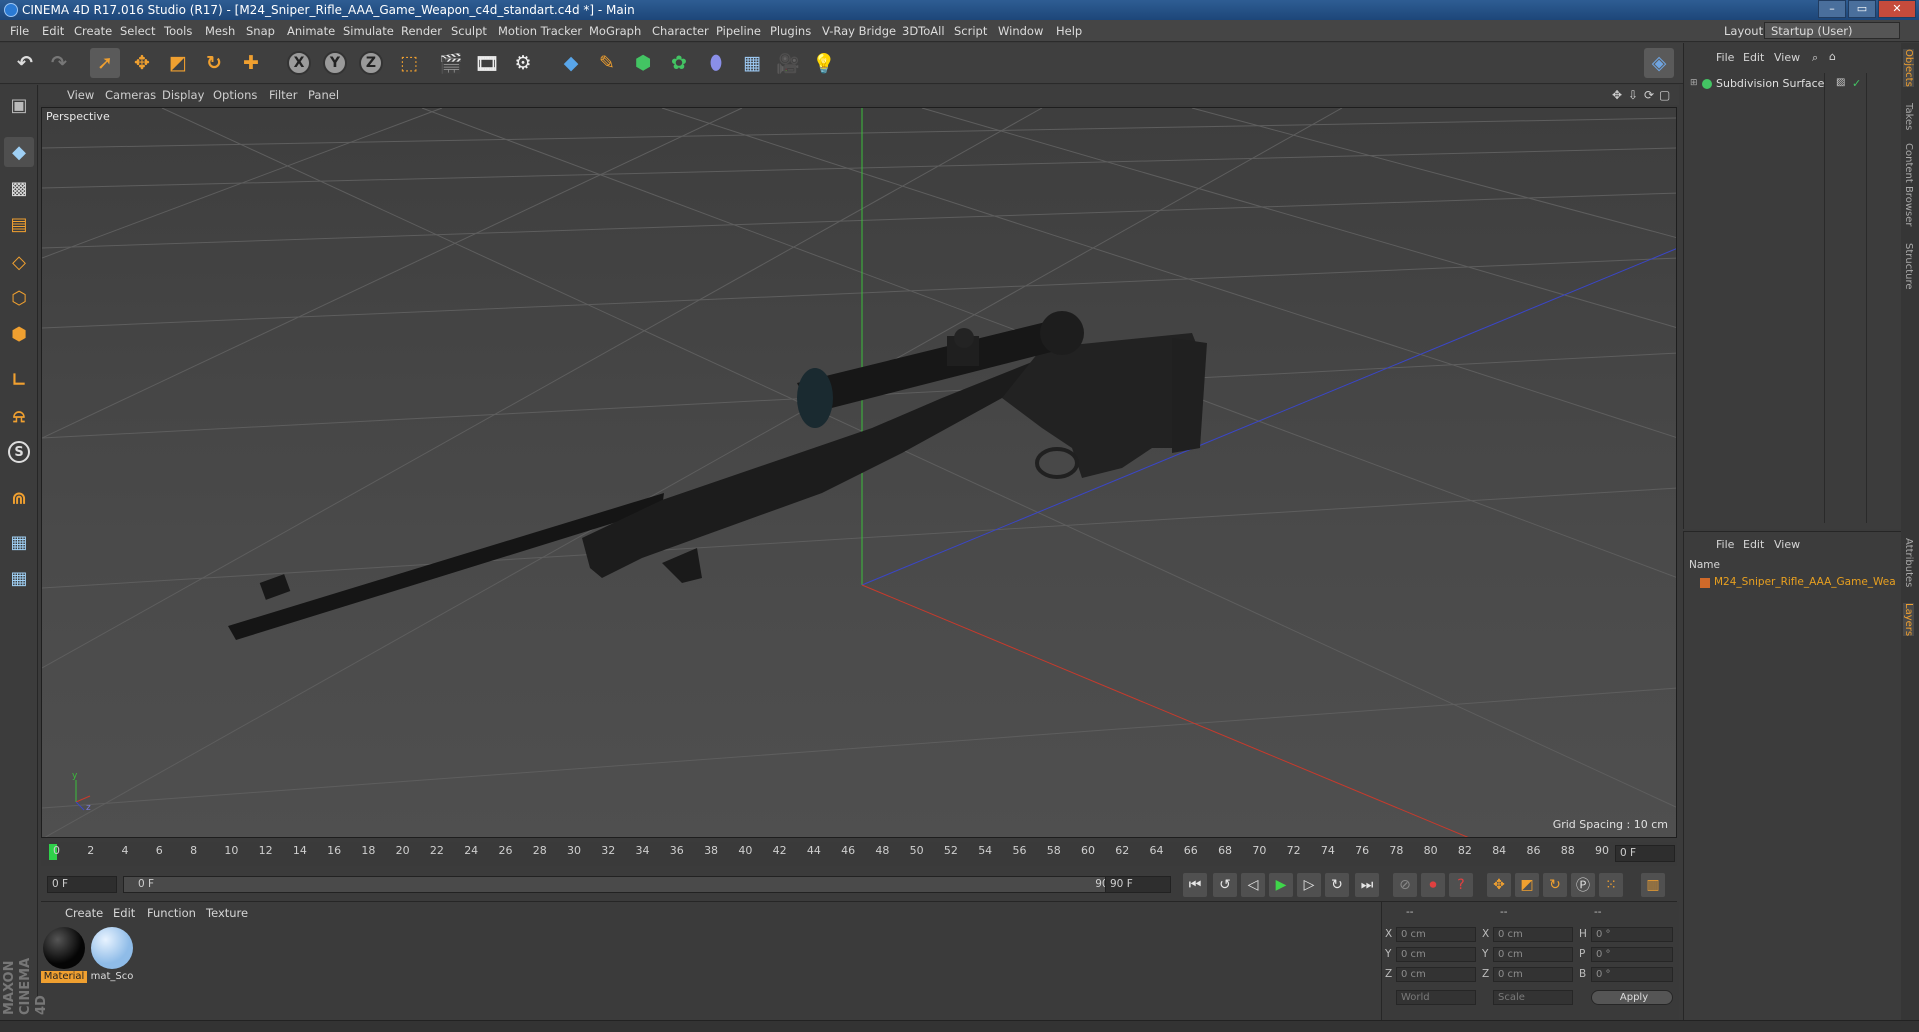  What do you see at coordinates (1649, 95) in the screenshot?
I see `viewport-nav-rotate-icon: ⟳` at bounding box center [1649, 95].